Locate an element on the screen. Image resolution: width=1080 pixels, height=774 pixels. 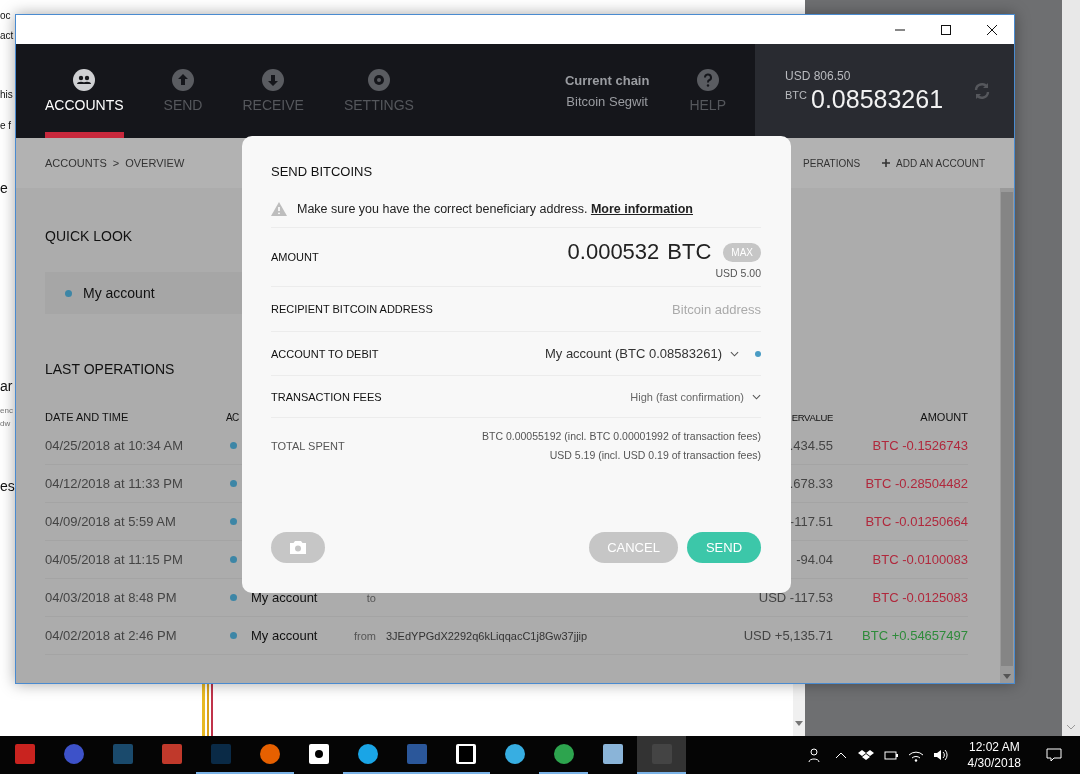
table-cell: from is located at coordinates (365, 635).